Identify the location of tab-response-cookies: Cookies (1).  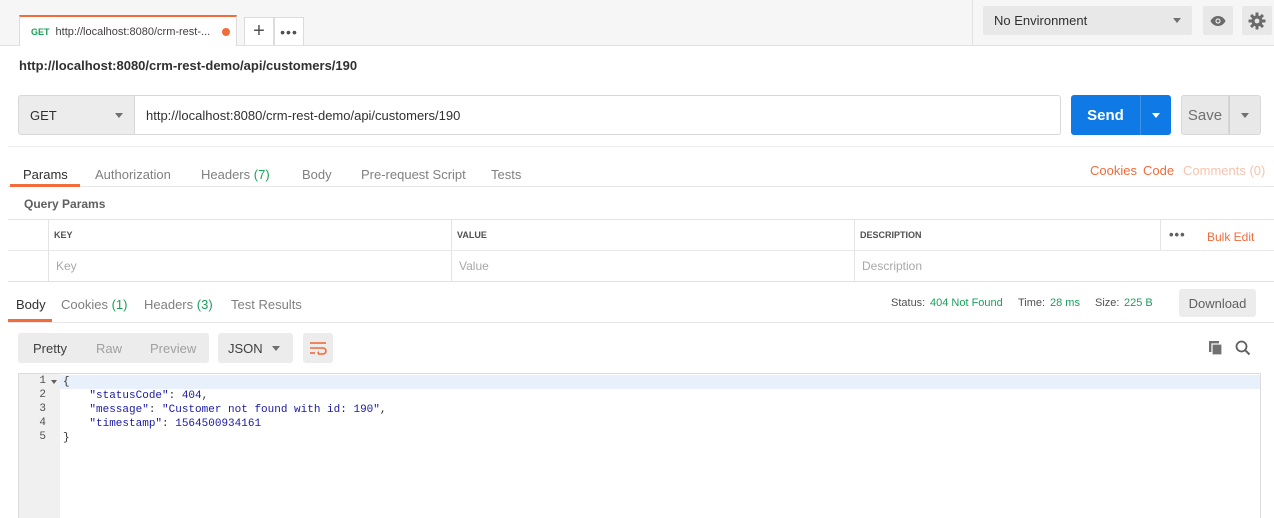
(94, 304).